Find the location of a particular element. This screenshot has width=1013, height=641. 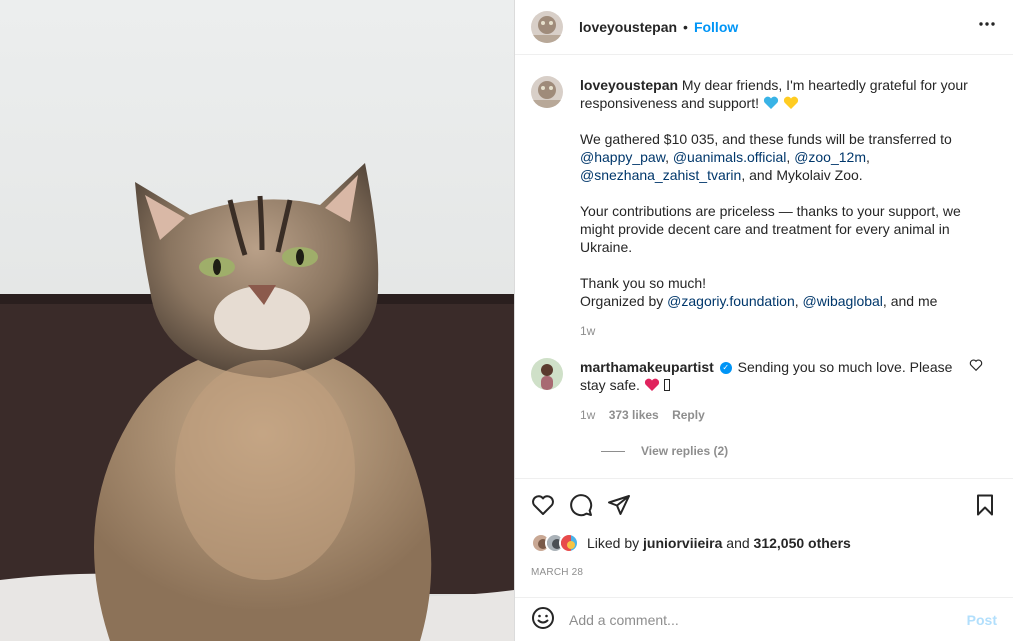

liked-by-label: Liked by is located at coordinates (613, 543).